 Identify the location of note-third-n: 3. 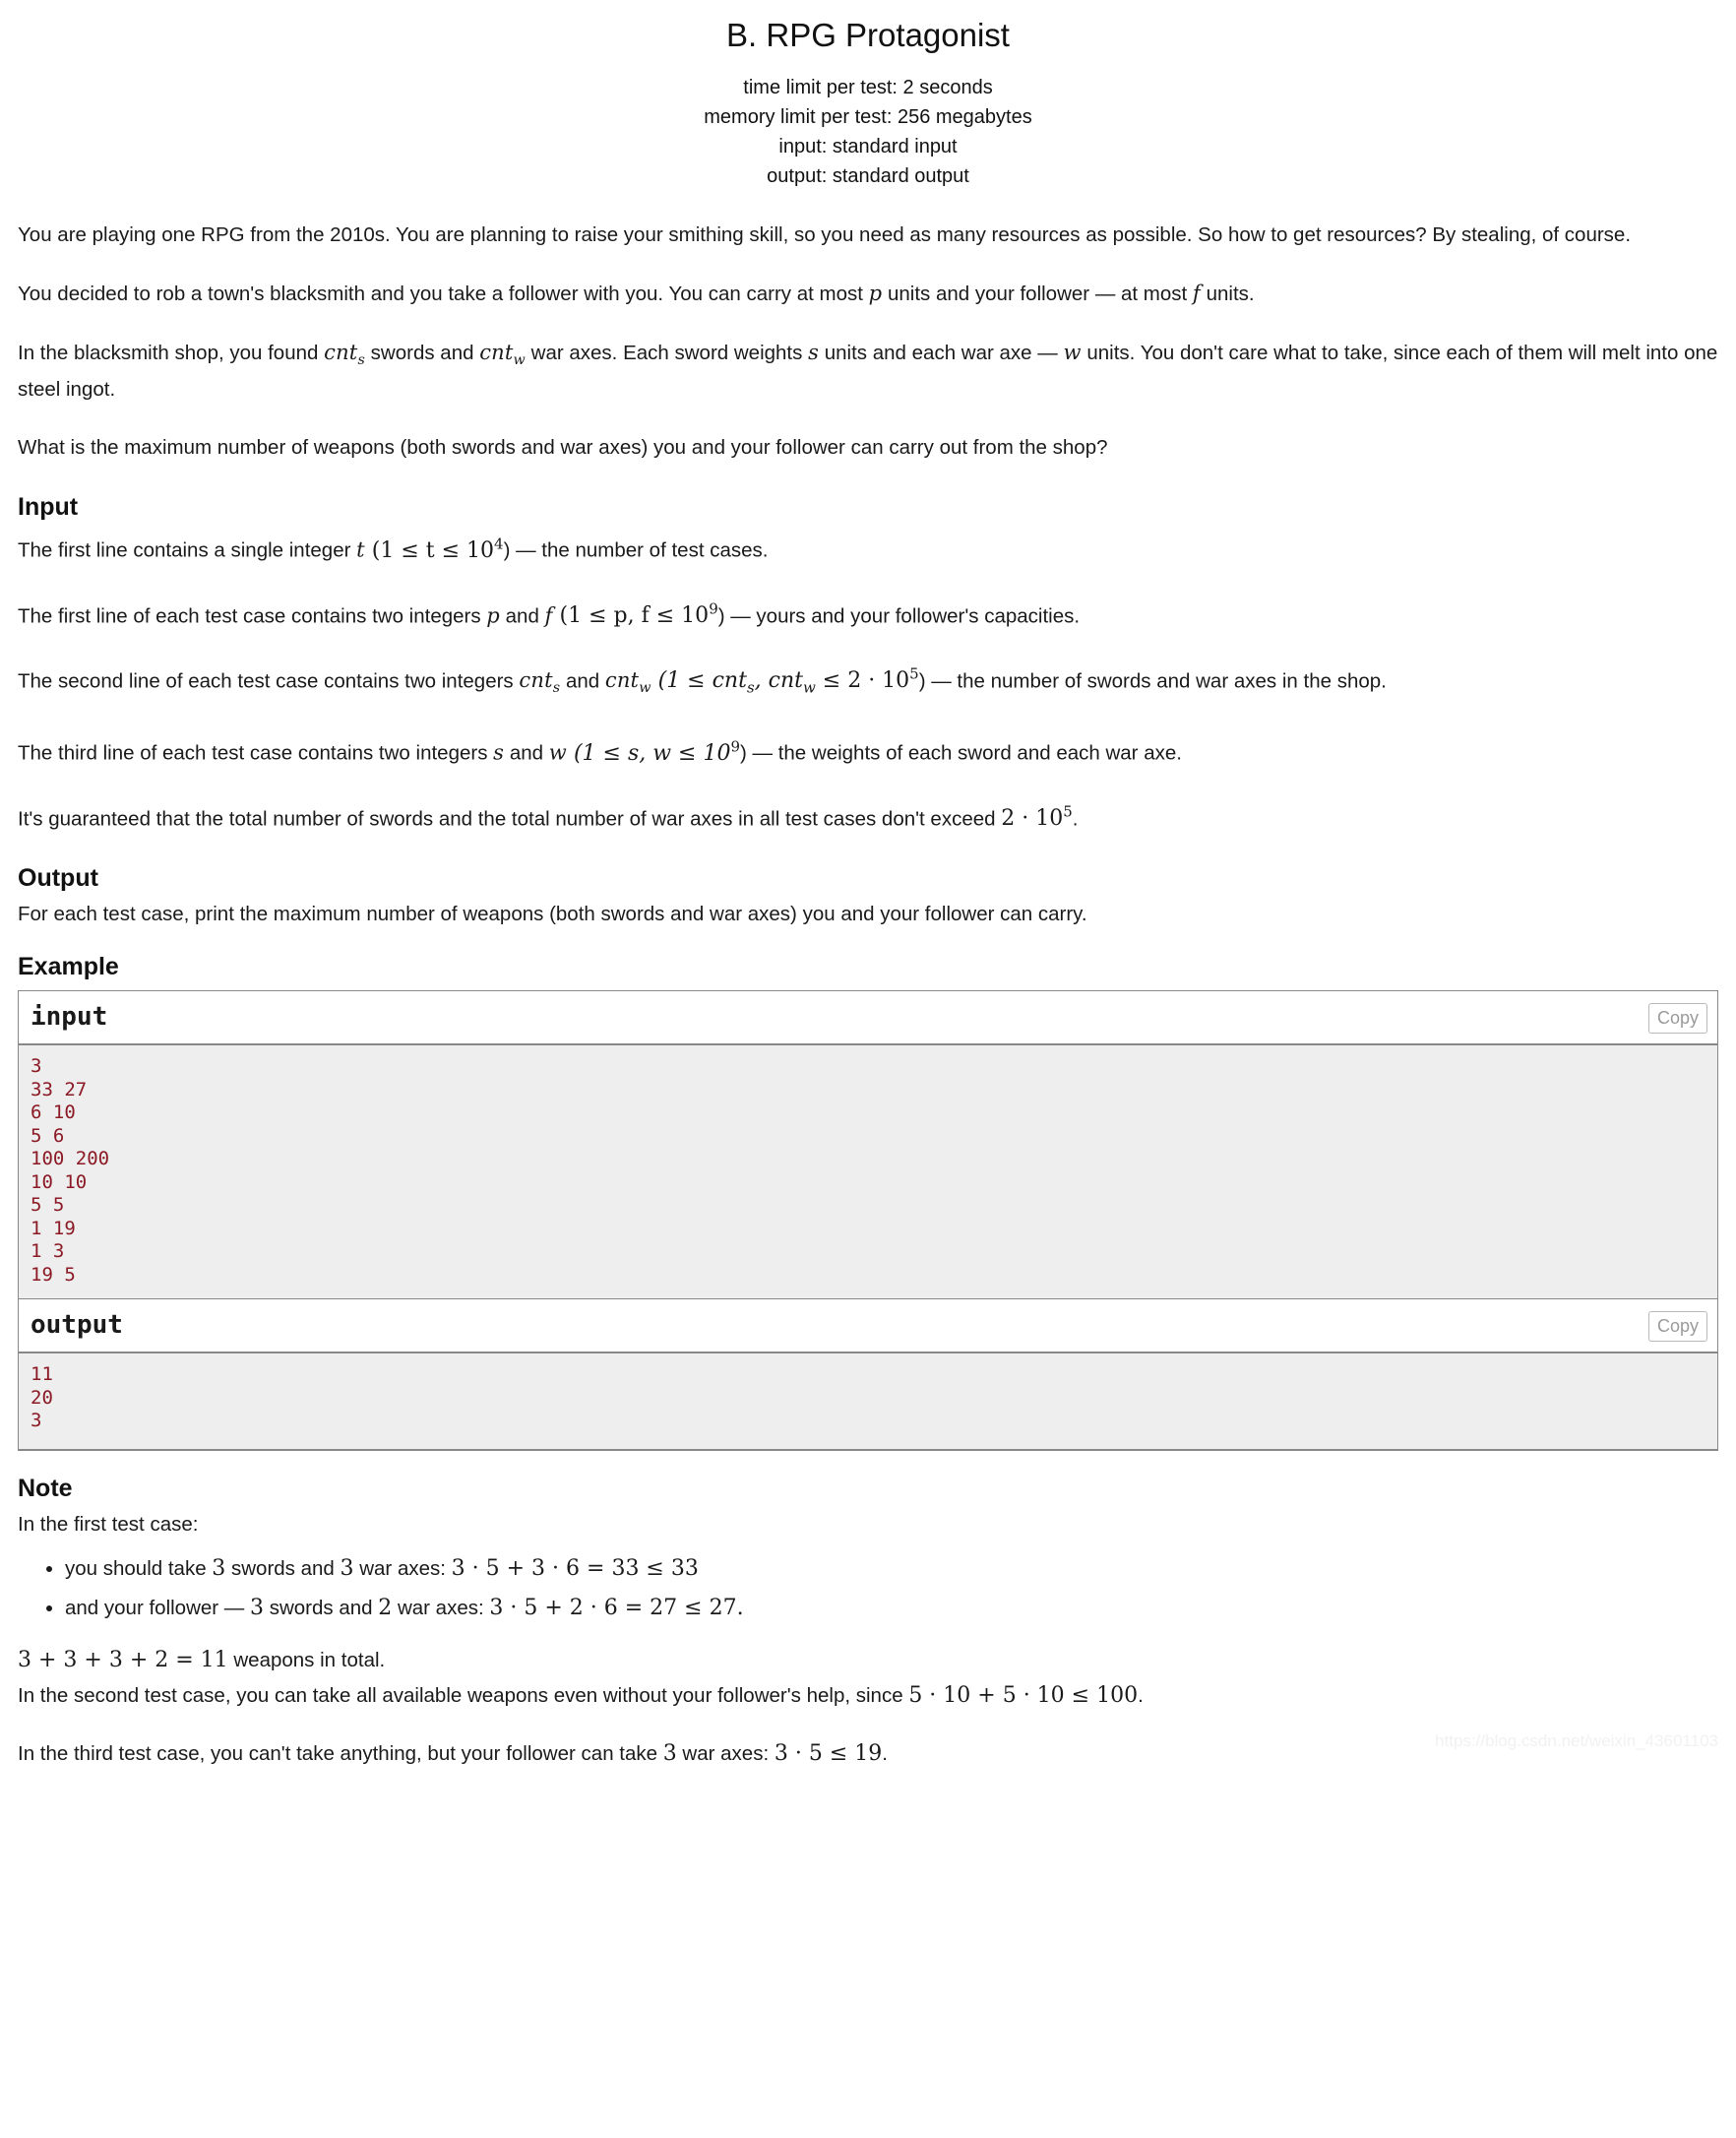
(669, 1753).